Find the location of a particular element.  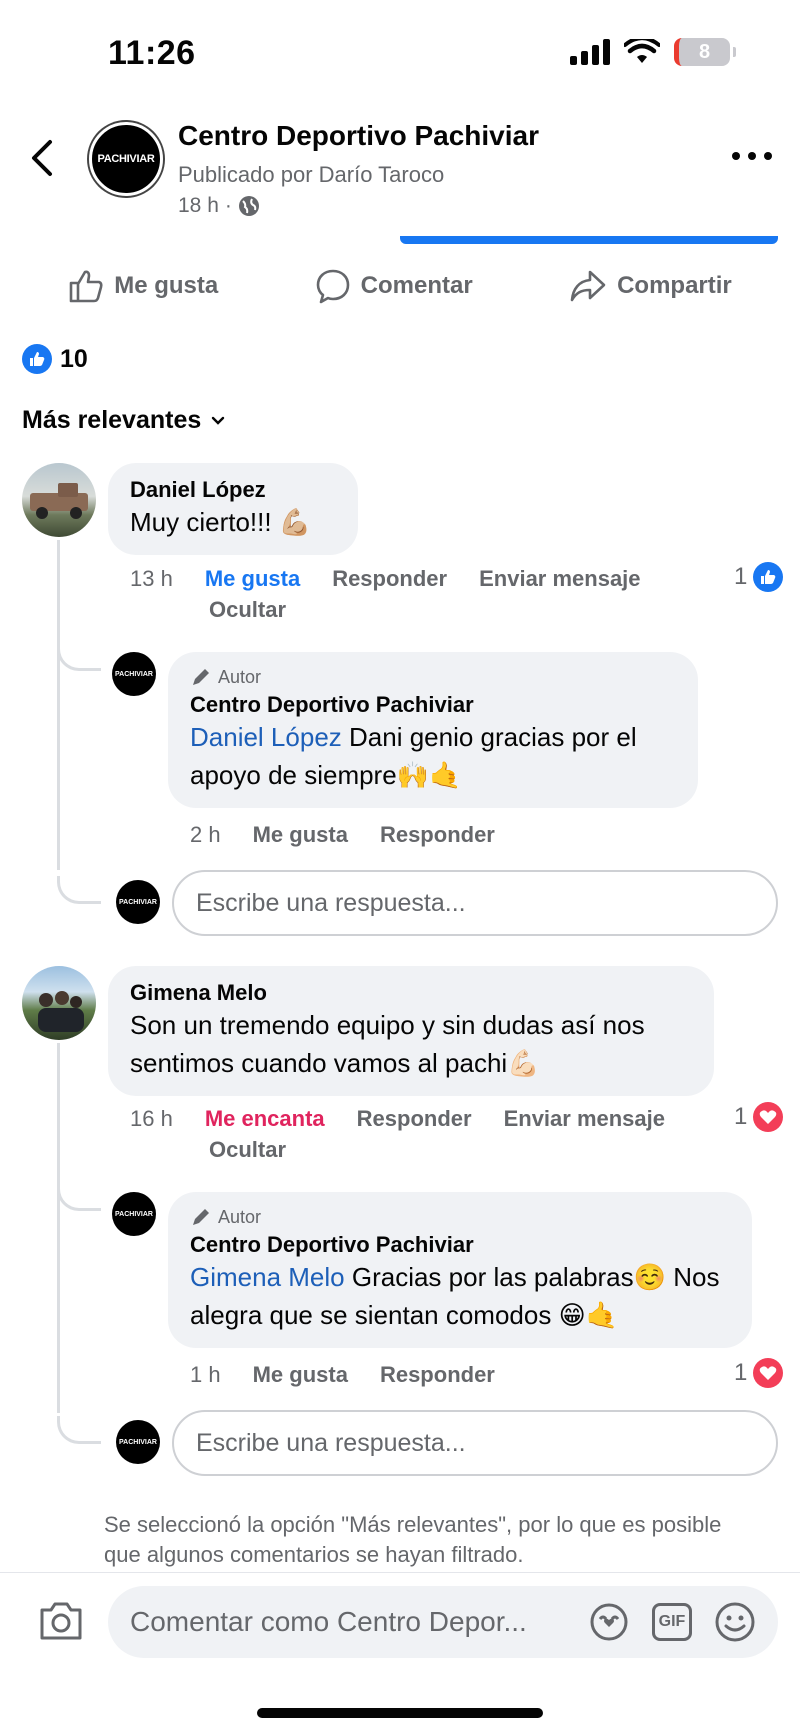

chevron-down-icon is located at coordinates (218, 420).